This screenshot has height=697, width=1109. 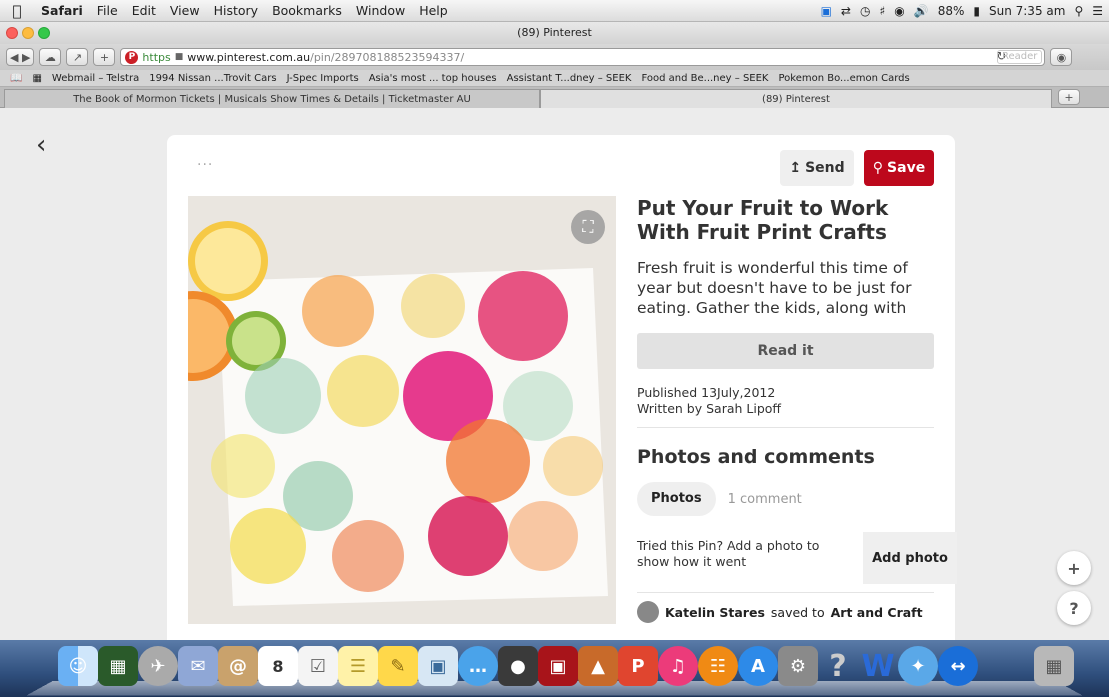 What do you see at coordinates (107, 10) in the screenshot?
I see `menu-file: File` at bounding box center [107, 10].